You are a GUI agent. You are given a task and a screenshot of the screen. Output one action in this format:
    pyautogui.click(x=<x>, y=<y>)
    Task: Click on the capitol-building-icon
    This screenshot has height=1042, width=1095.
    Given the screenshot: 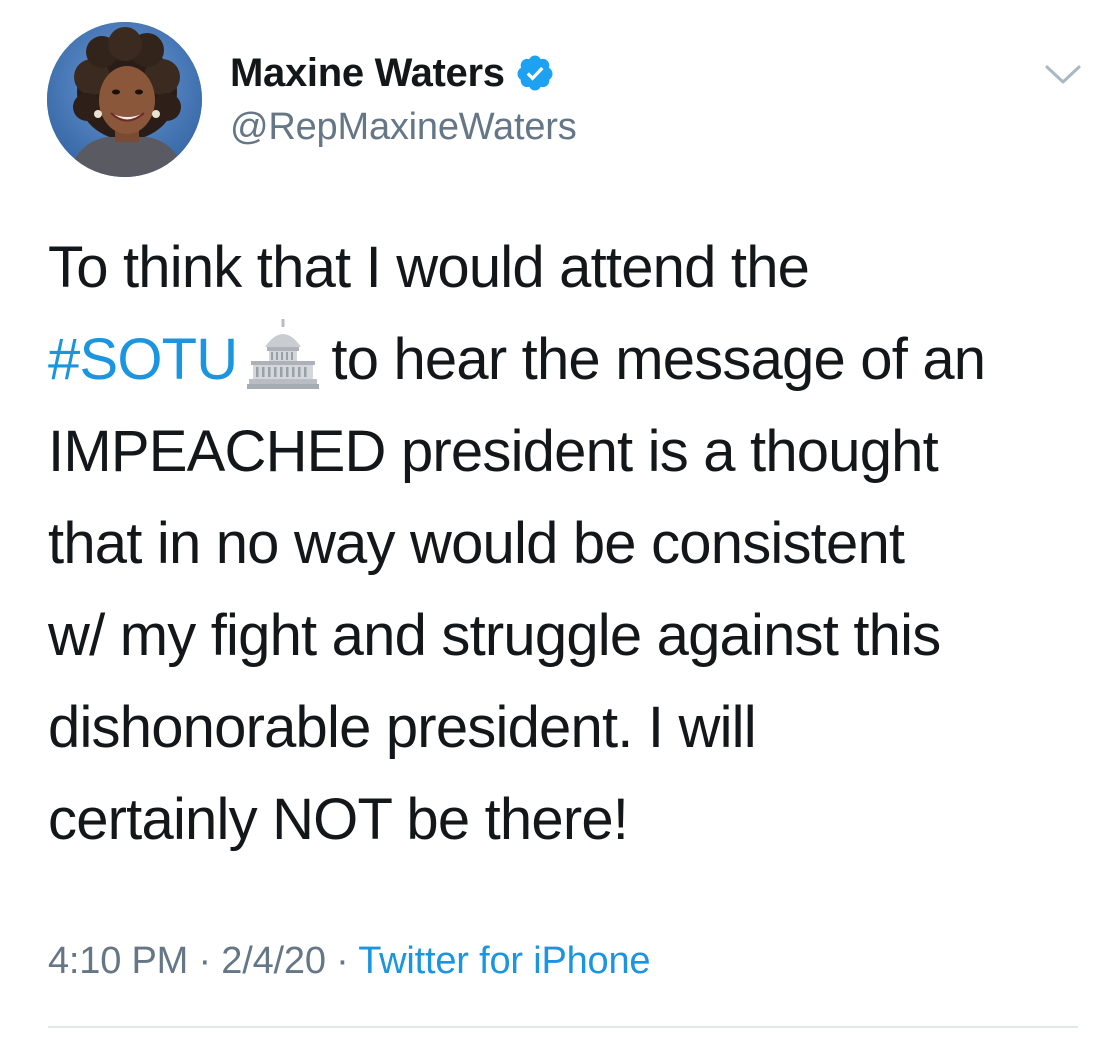 What is the action you would take?
    pyautogui.click(x=283, y=354)
    